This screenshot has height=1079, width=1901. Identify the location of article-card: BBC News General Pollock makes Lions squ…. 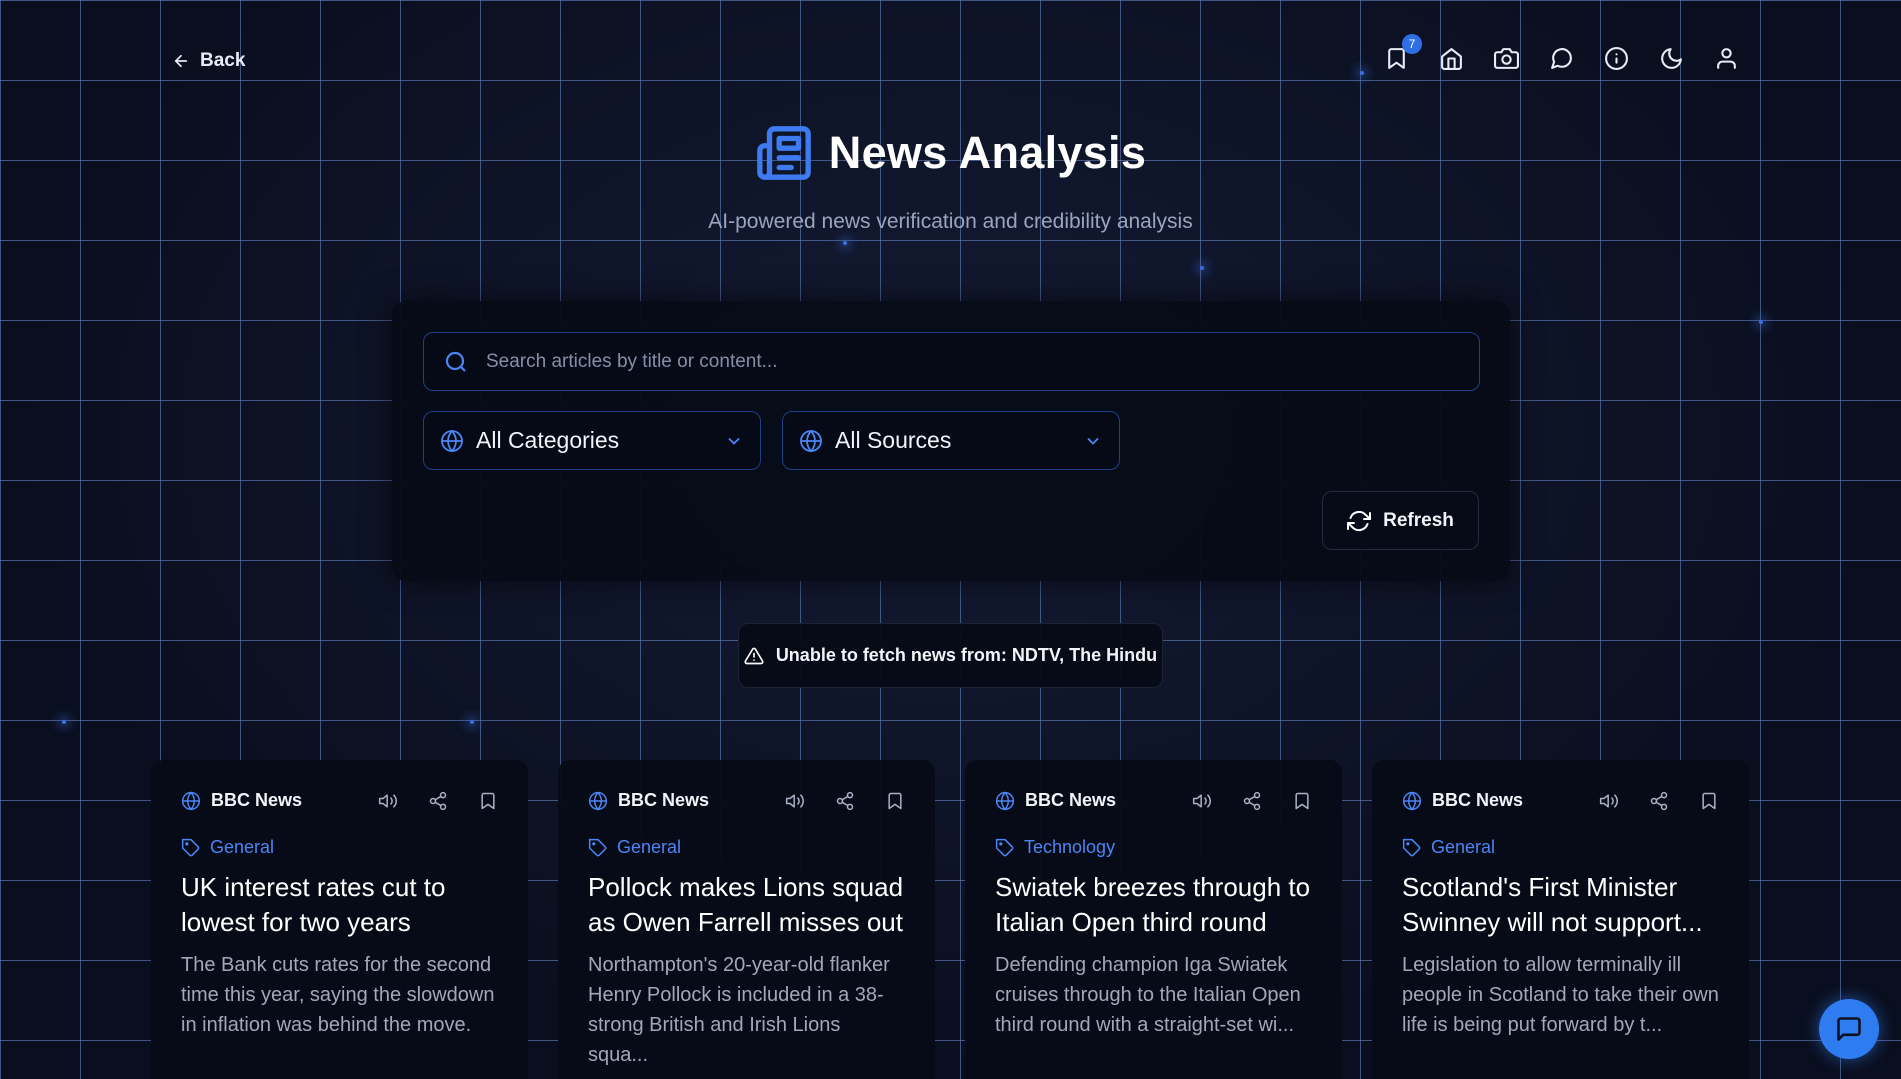
(746, 919).